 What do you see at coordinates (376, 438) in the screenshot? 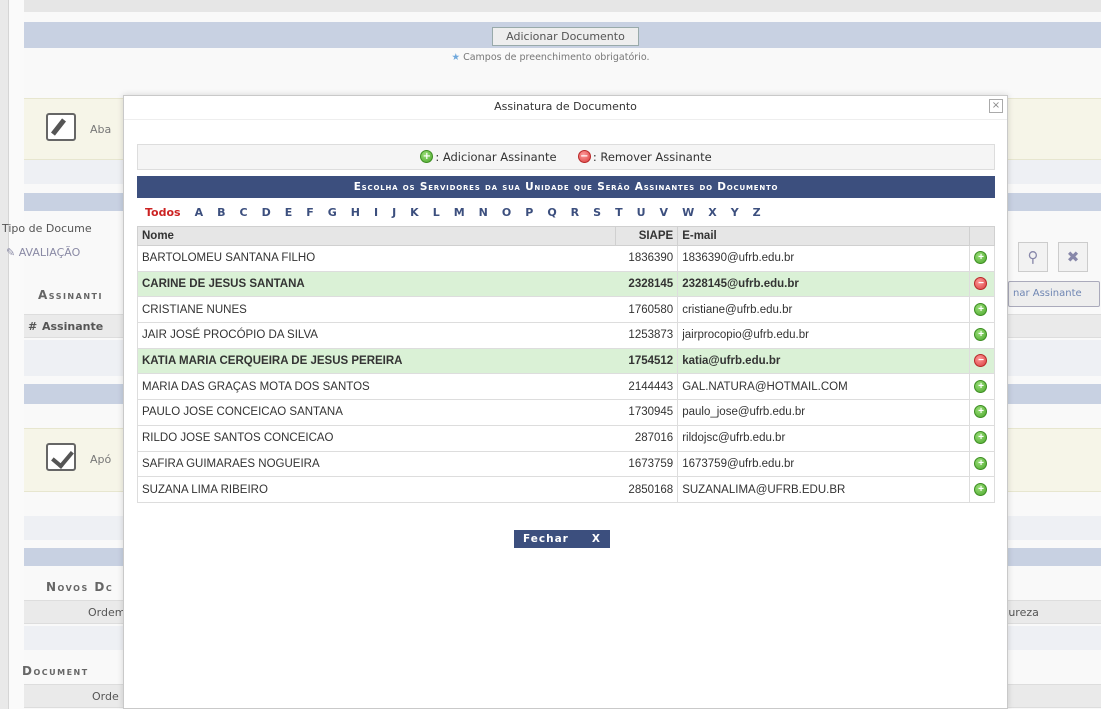
I see `cell-nome: RILDO JOSE SANTOS CONCEICAO` at bounding box center [376, 438].